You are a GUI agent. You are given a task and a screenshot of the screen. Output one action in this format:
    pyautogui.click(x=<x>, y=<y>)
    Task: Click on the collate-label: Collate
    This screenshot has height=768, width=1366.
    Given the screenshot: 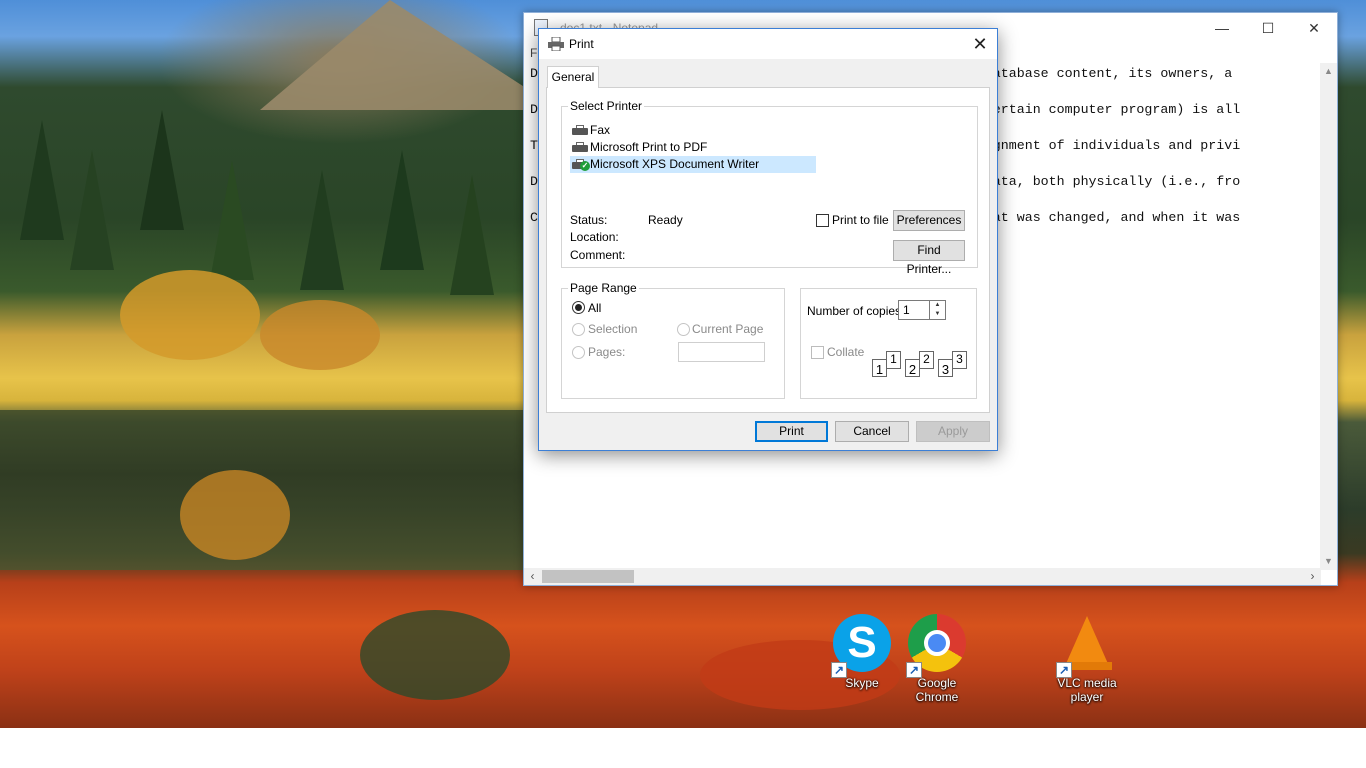 What is the action you would take?
    pyautogui.click(x=845, y=352)
    